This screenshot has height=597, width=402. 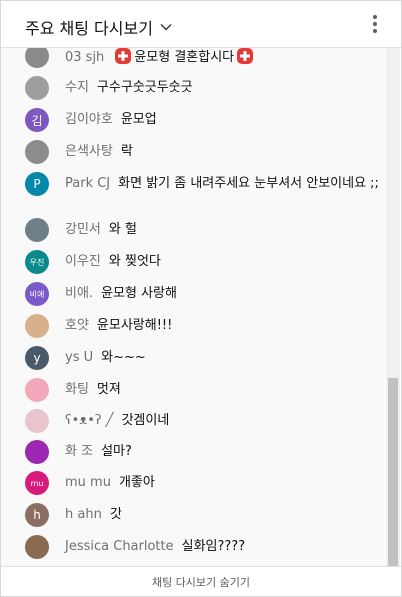 I want to click on hide-chat-replay-label: 채팅 다시보기 숨기기, so click(x=201, y=582).